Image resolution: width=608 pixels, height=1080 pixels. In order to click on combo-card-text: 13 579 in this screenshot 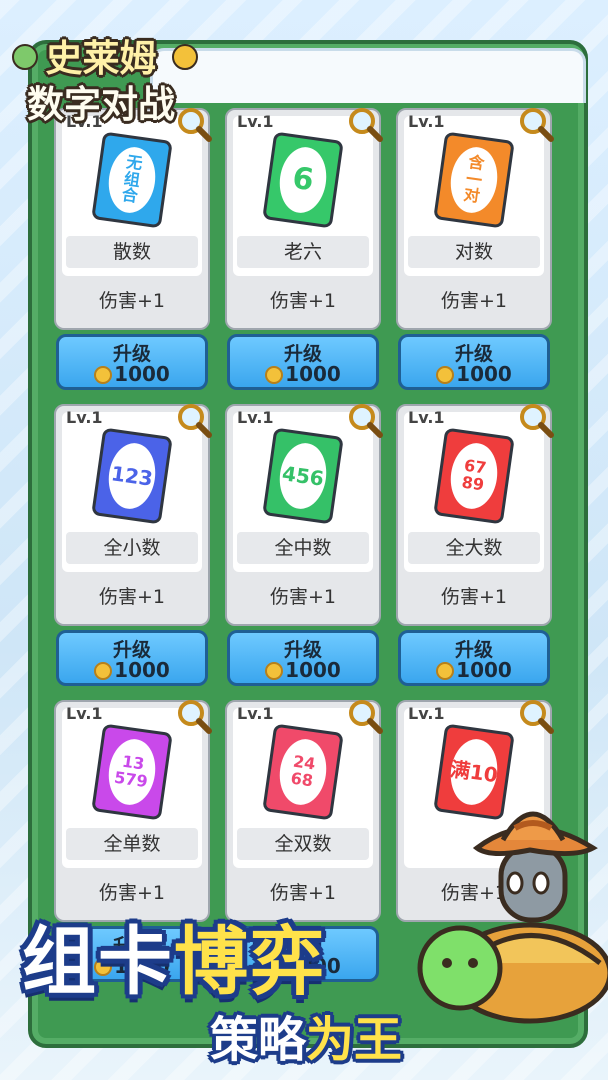, I will do `click(132, 772)`.